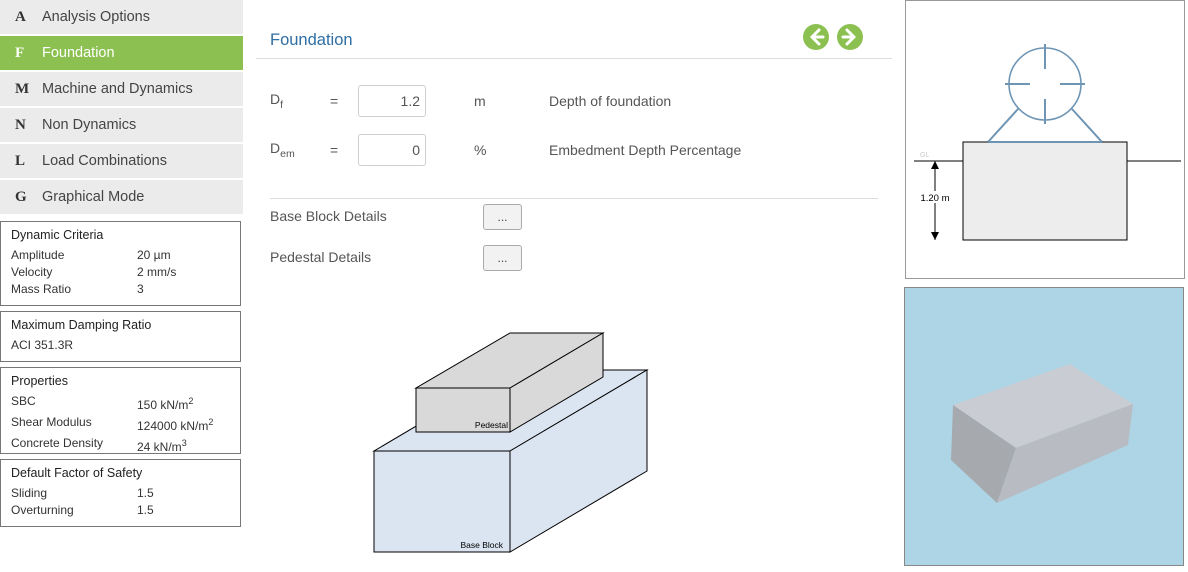 The image size is (1188, 572). I want to click on info-value: 124000 kN/m2, so click(175, 425).